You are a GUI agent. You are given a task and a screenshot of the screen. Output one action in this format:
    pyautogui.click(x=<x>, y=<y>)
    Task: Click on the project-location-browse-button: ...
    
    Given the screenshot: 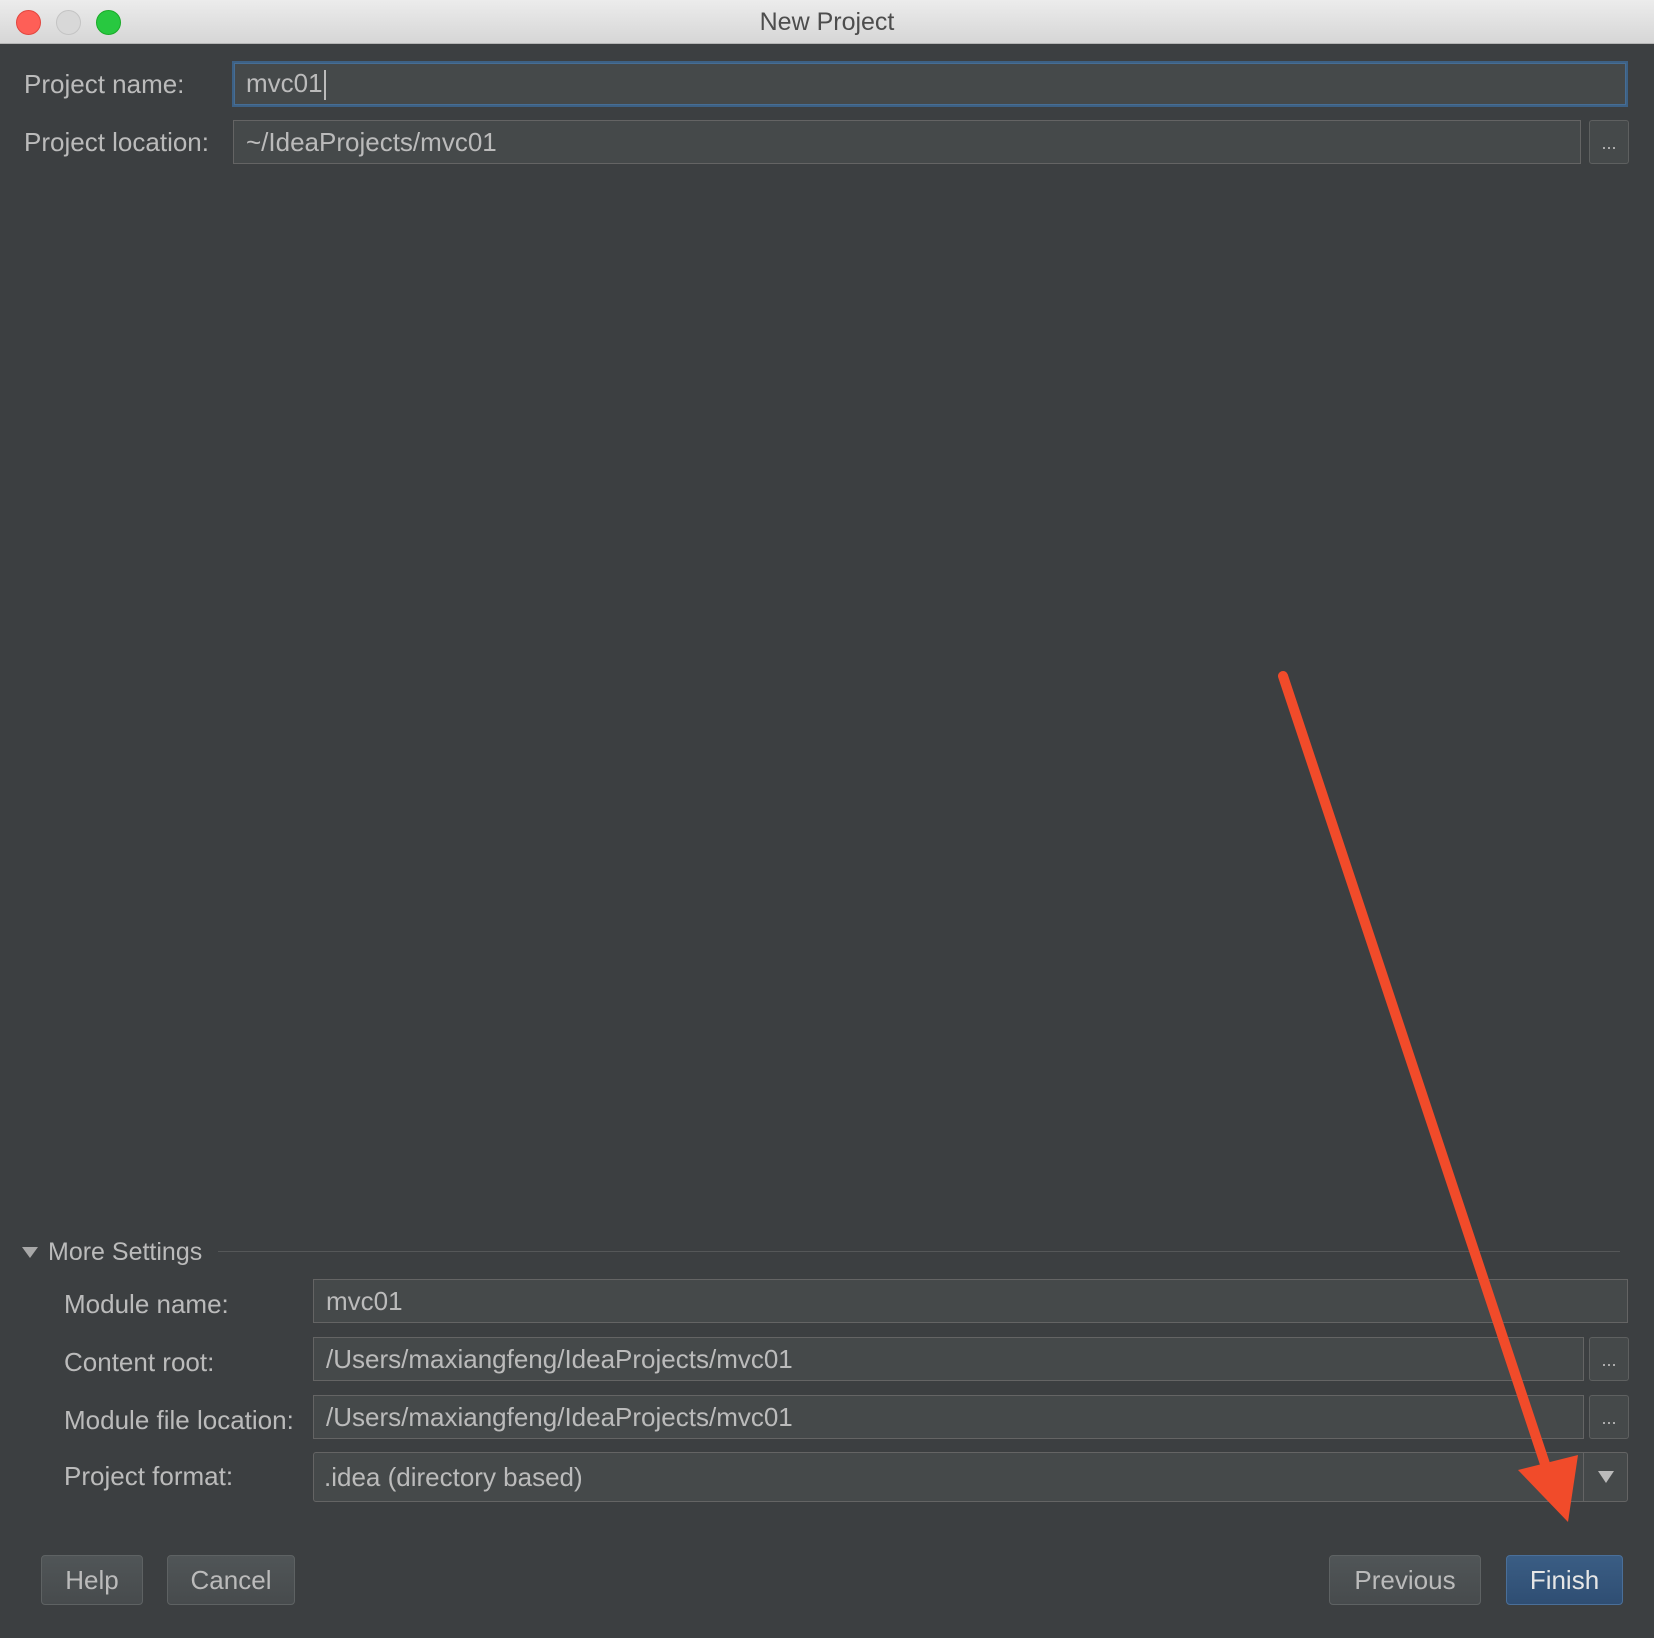 What is the action you would take?
    pyautogui.click(x=1609, y=142)
    